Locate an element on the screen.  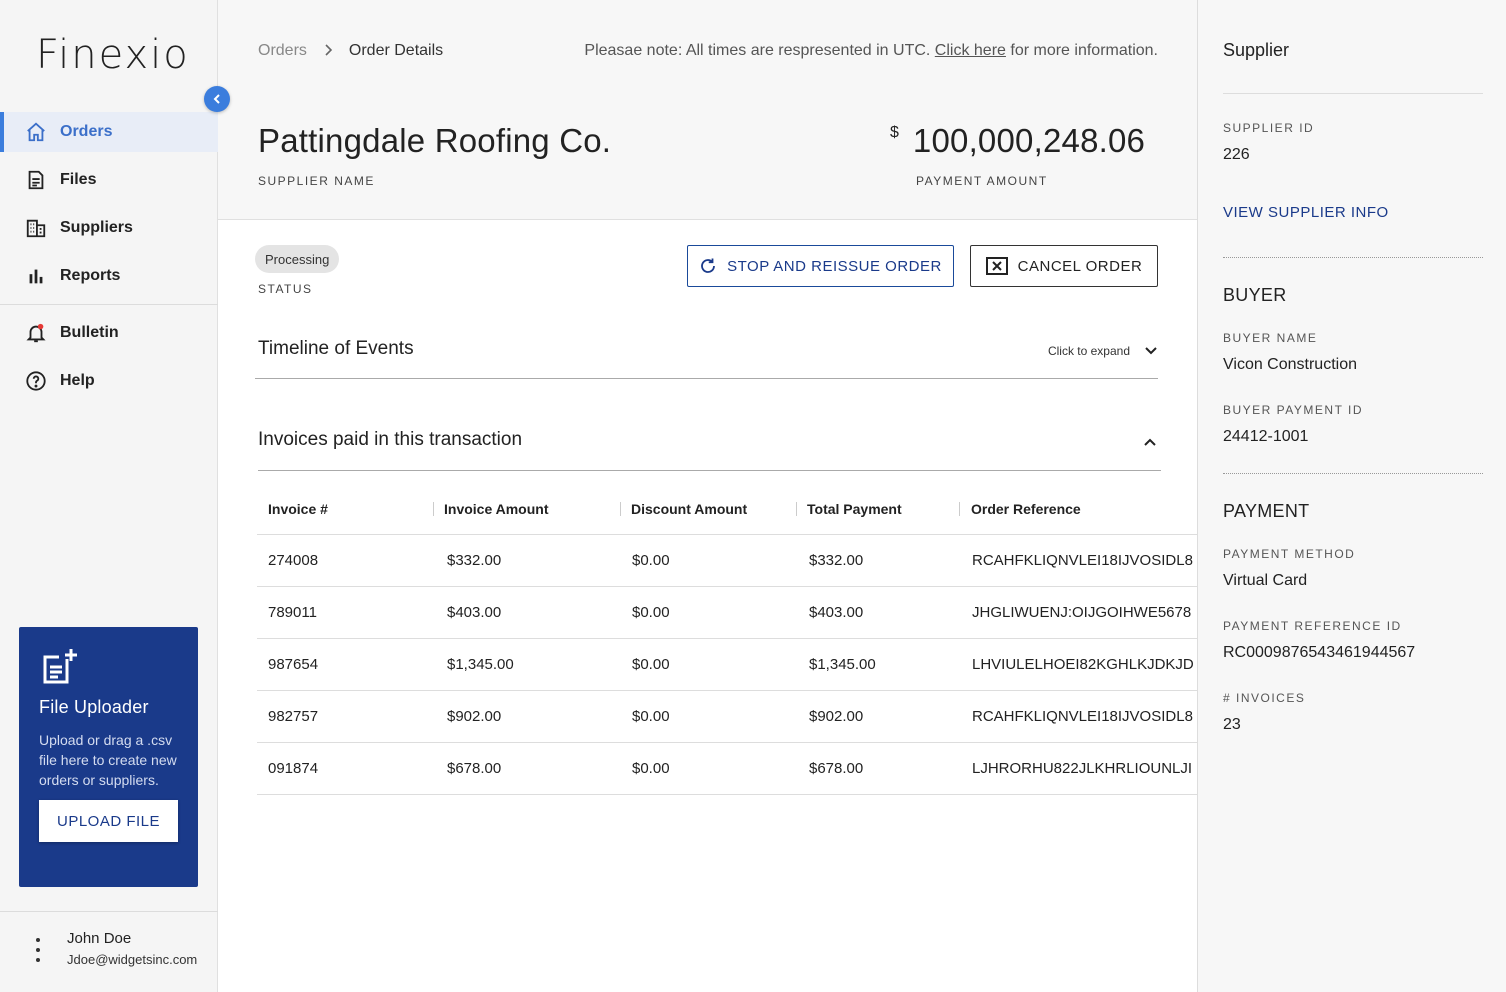
user-email: Jdoe@widgetsinc.com is located at coordinates (132, 959).